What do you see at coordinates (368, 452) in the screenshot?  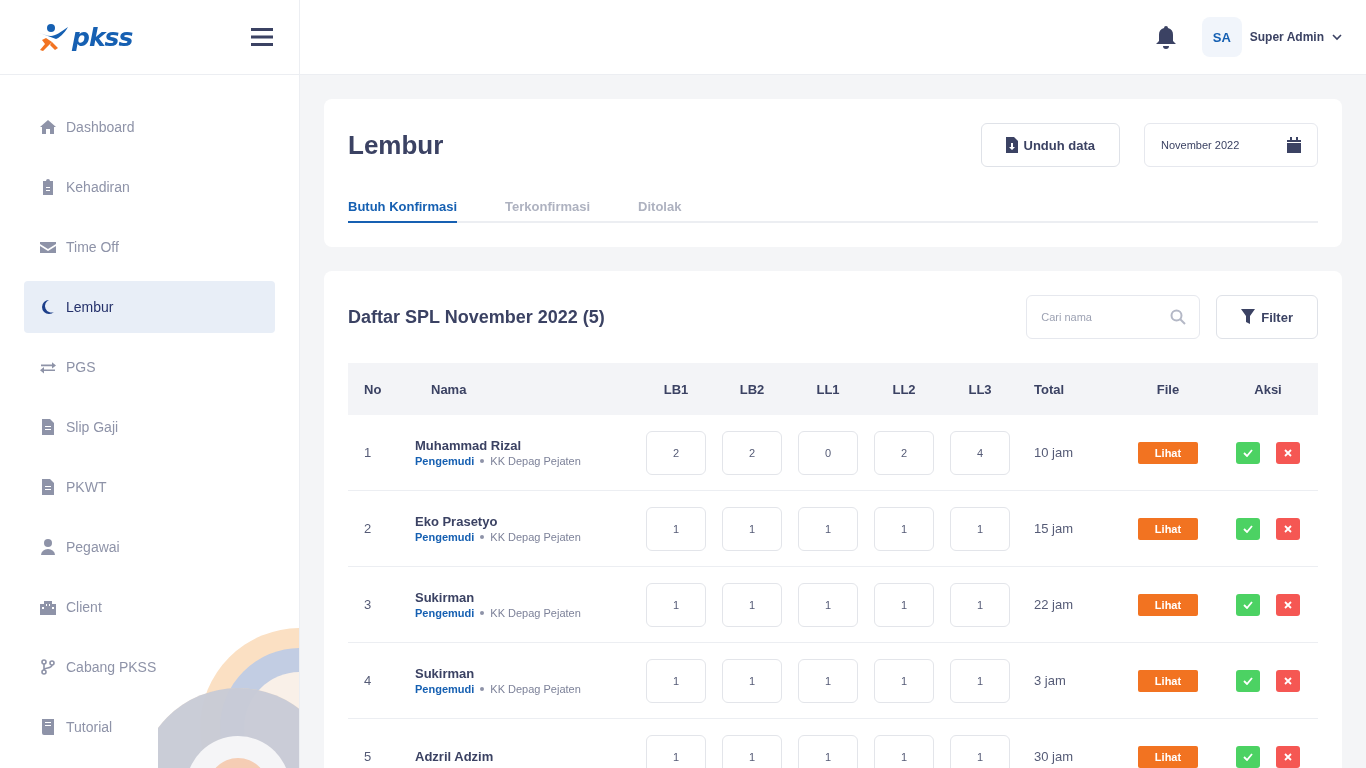 I see `row-number: 1` at bounding box center [368, 452].